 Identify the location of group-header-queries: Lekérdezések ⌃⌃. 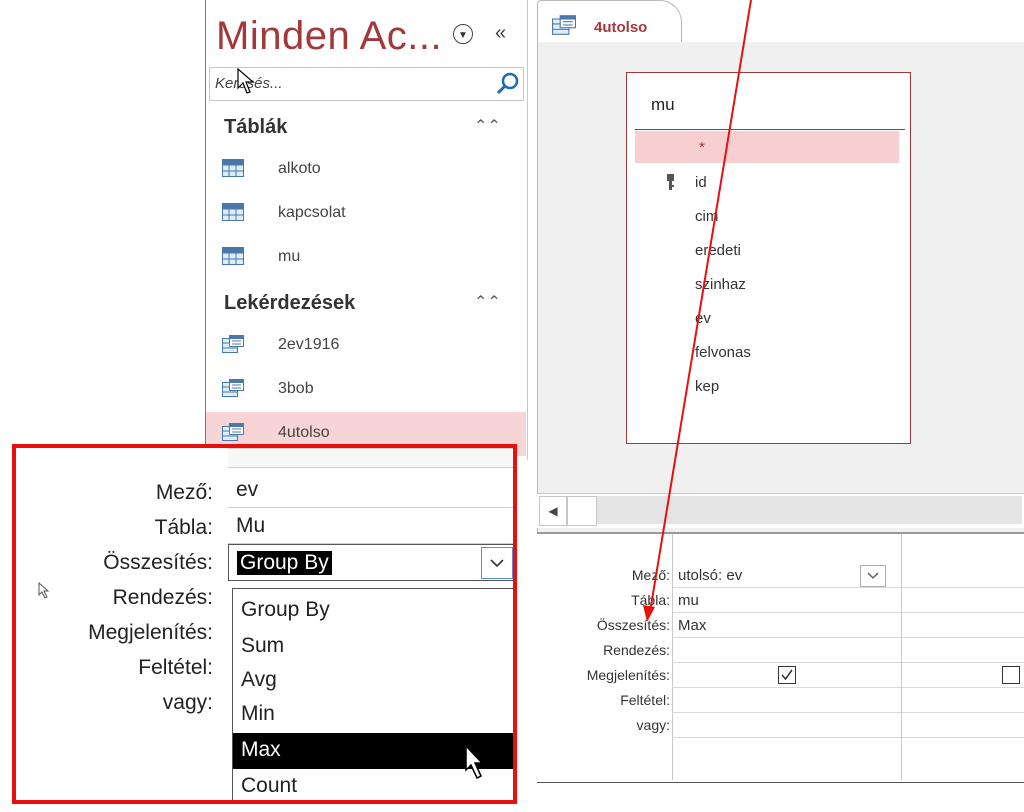
(366, 303).